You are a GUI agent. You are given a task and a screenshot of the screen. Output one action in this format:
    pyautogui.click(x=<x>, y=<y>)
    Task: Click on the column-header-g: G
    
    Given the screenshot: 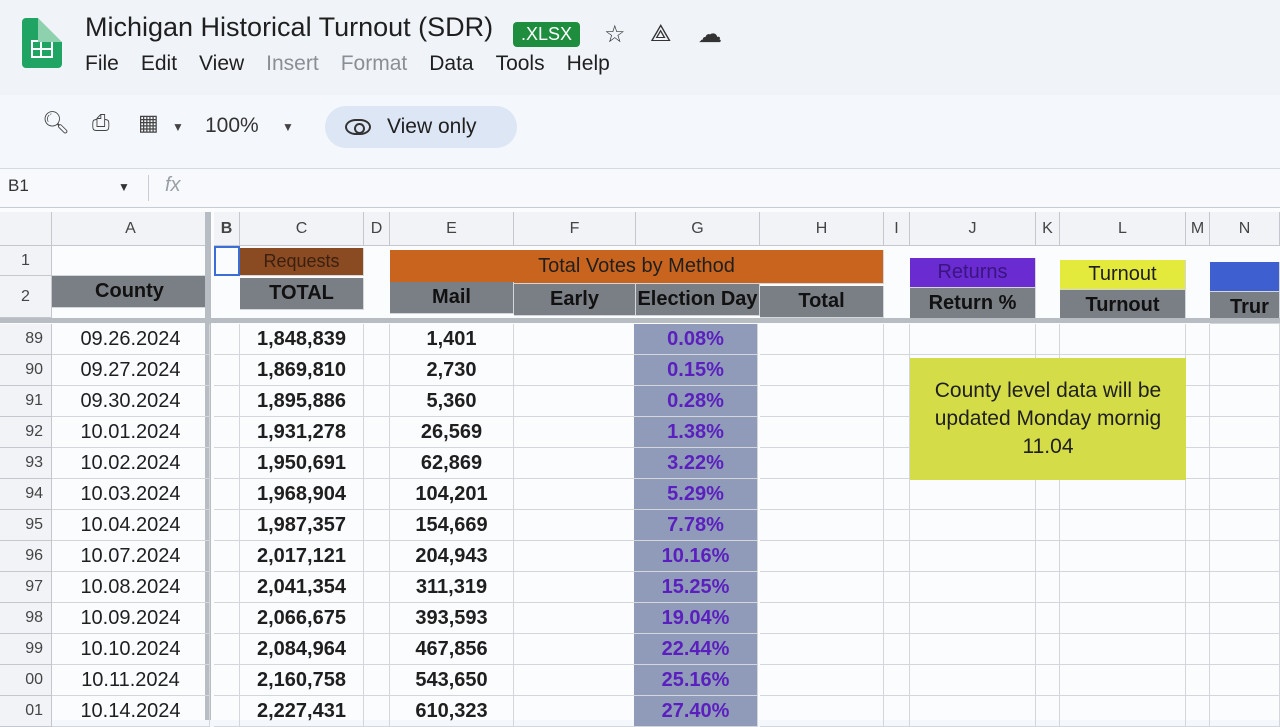 What is the action you would take?
    pyautogui.click(x=698, y=229)
    